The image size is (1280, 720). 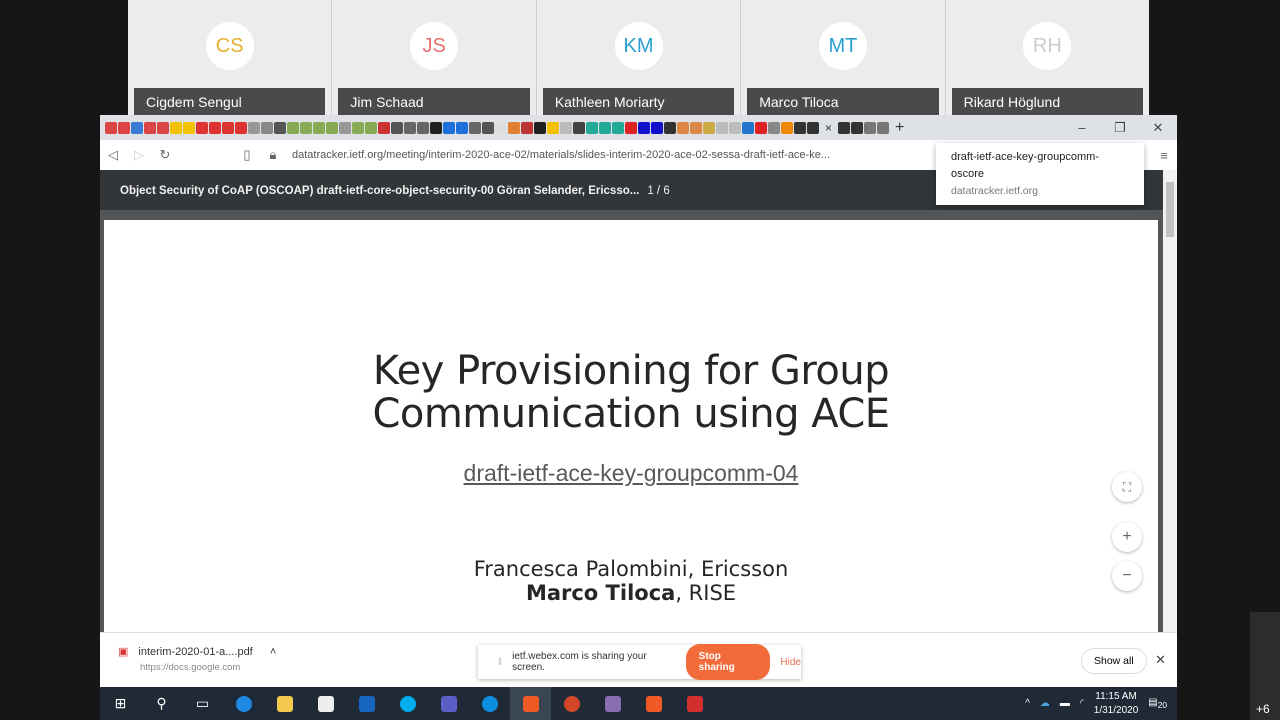 I want to click on wifi-icon: ◜, so click(x=1082, y=703).